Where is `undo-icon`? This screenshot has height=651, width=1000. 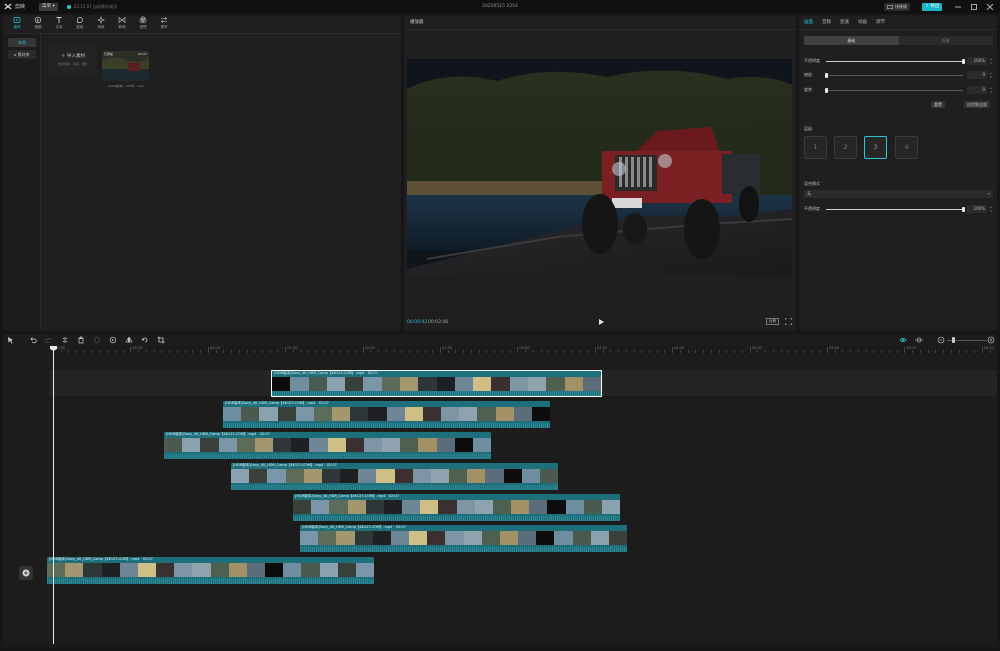 undo-icon is located at coordinates (33, 340).